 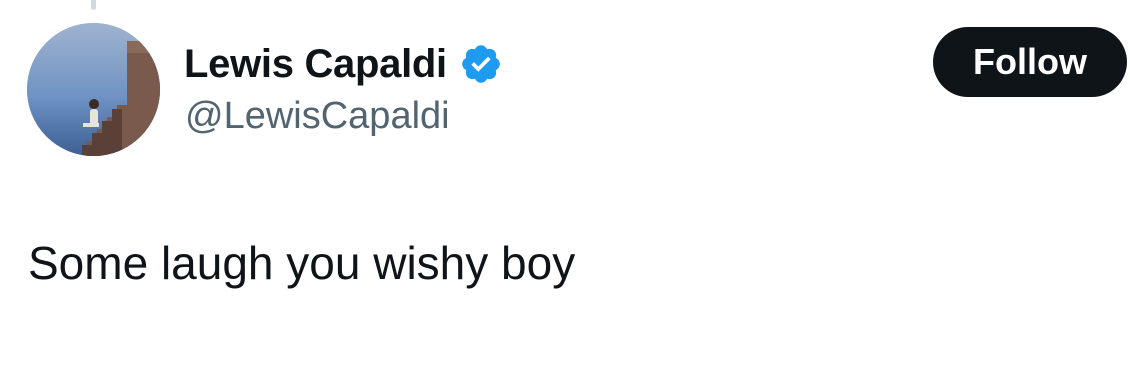 I want to click on follow-button: Follow, so click(x=1030, y=62).